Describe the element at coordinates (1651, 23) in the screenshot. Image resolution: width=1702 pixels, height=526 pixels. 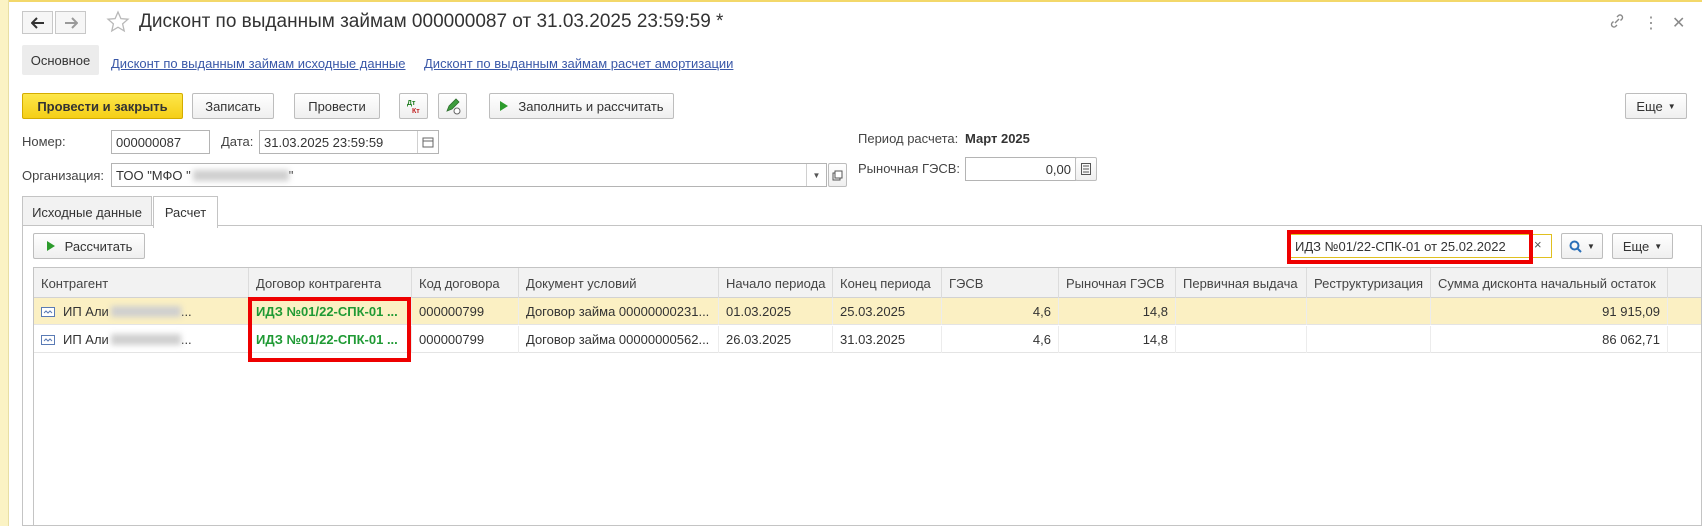
I see `more-vertical-icon: ⋮` at that location.